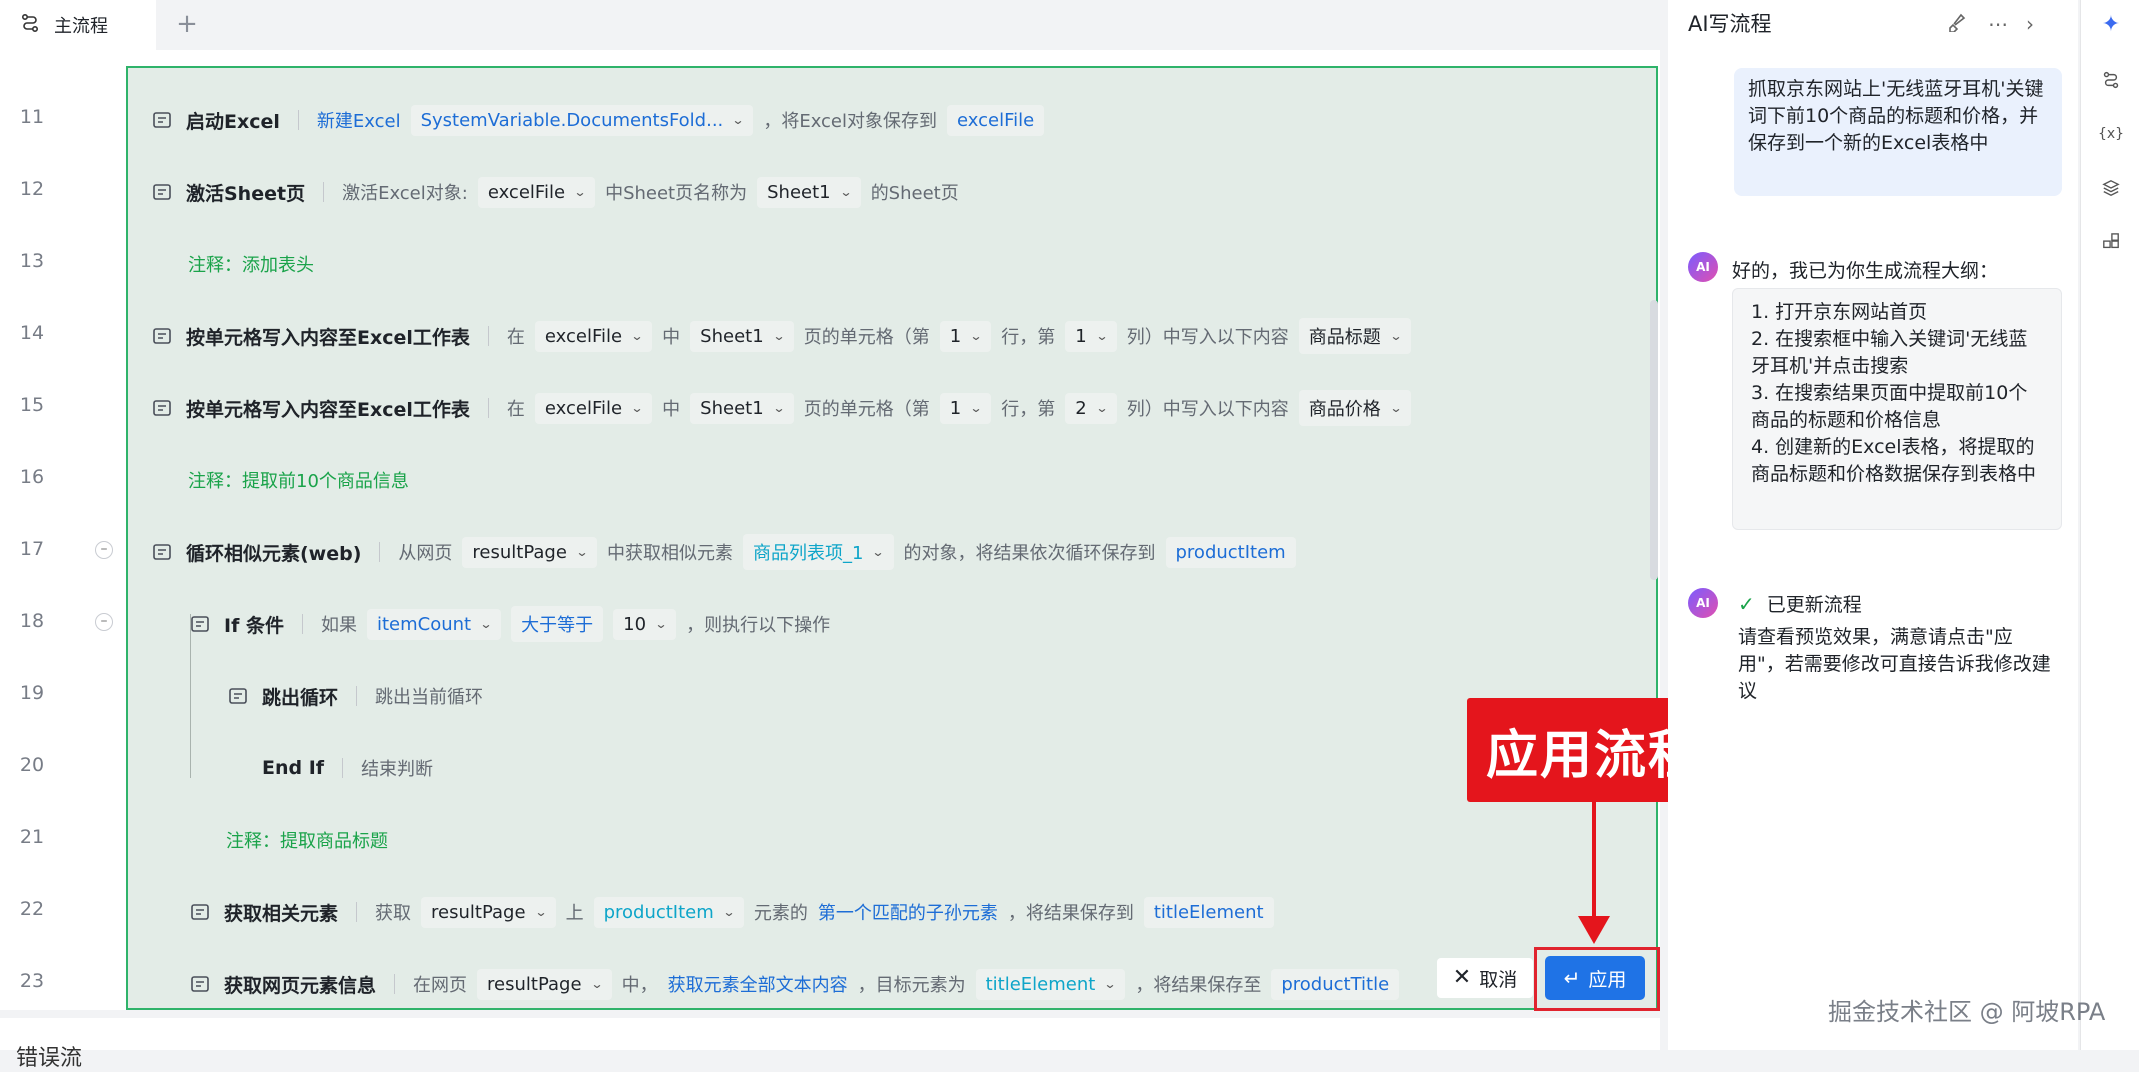 The height and width of the screenshot is (1072, 2139). I want to click on flow-step-row: 注释：提取商品标题, so click(307, 840).